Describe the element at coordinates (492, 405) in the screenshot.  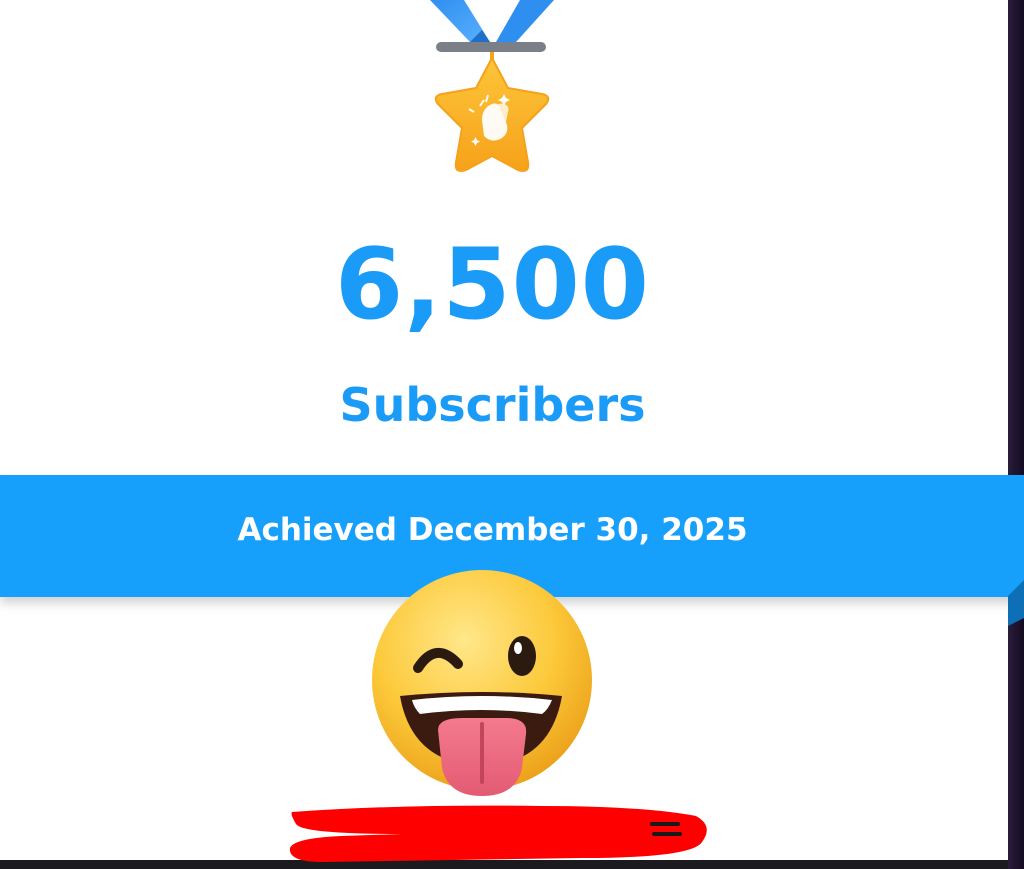
I see `subscriber-label: Subscribers` at that location.